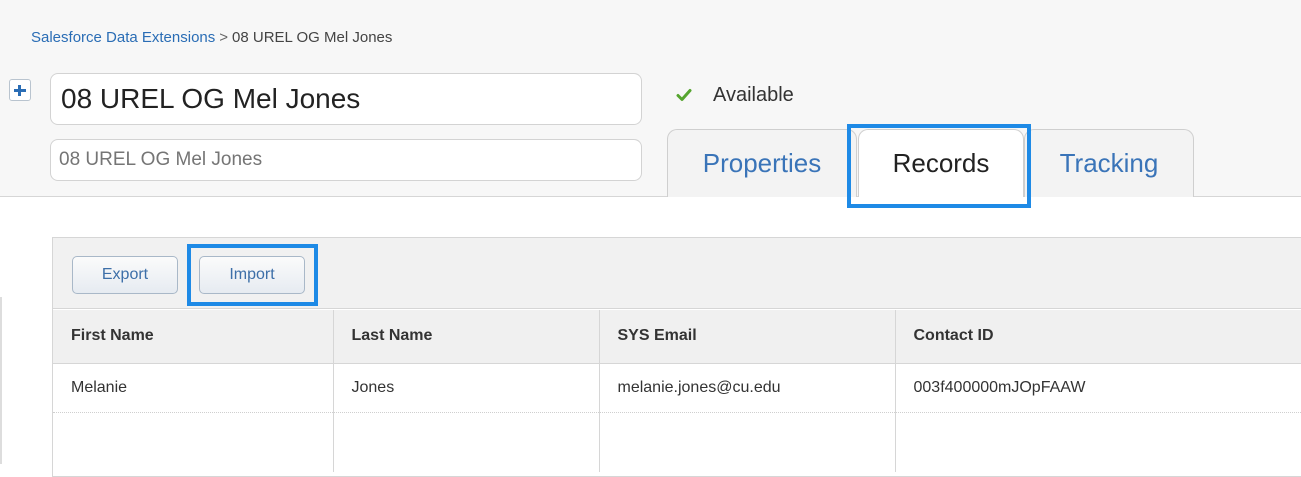  What do you see at coordinates (747, 388) in the screenshot?
I see `cell-sys-email: melanie.jones@cu.edu` at bounding box center [747, 388].